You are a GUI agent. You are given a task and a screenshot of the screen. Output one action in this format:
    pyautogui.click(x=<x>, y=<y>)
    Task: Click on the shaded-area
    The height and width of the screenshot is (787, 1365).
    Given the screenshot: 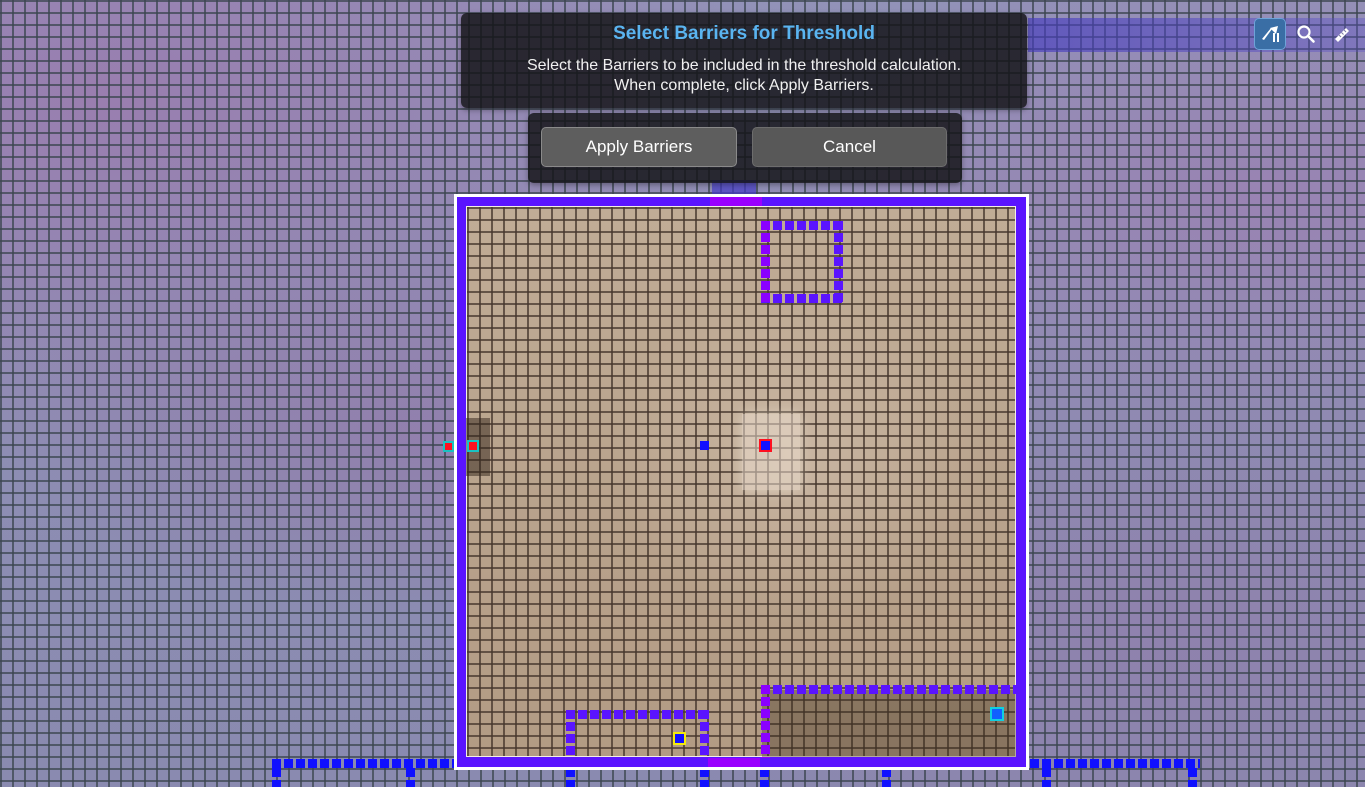 What is the action you would take?
    pyautogui.click(x=889, y=723)
    